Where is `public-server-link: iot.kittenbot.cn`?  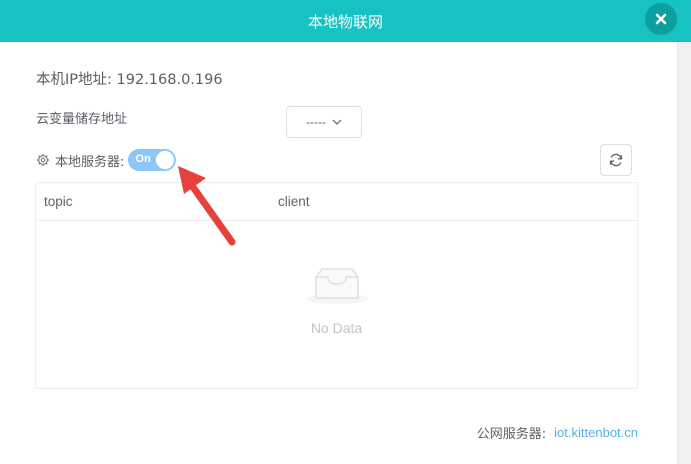 public-server-link: iot.kittenbot.cn is located at coordinates (596, 432).